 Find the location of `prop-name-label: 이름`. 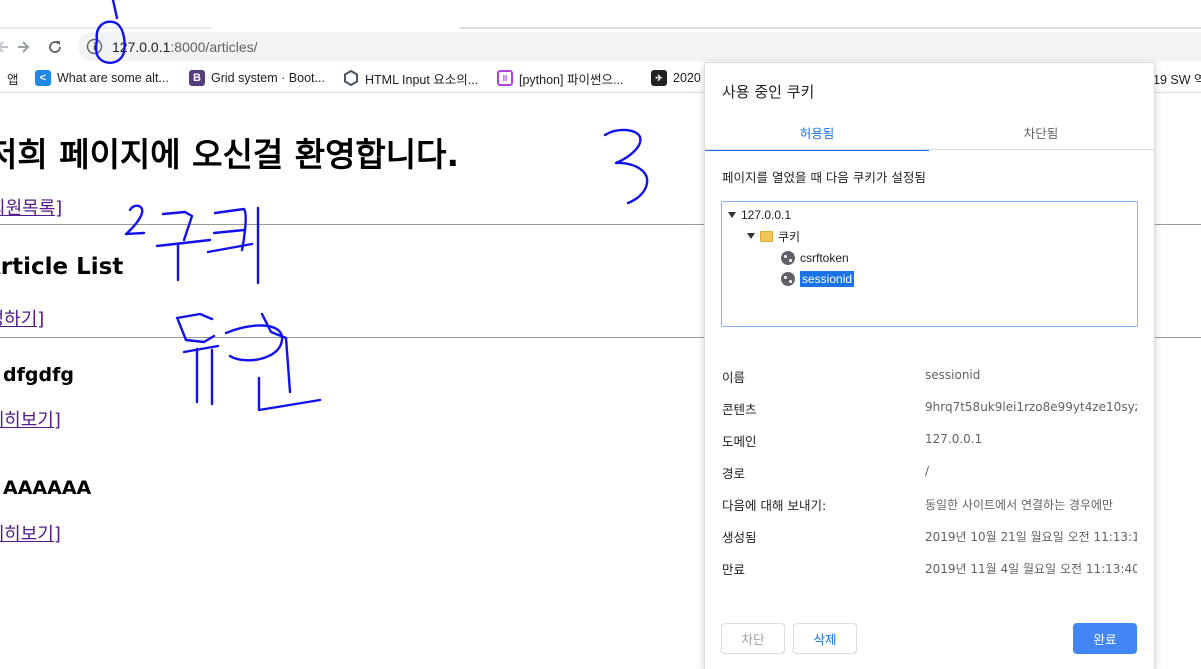

prop-name-label: 이름 is located at coordinates (734, 377).